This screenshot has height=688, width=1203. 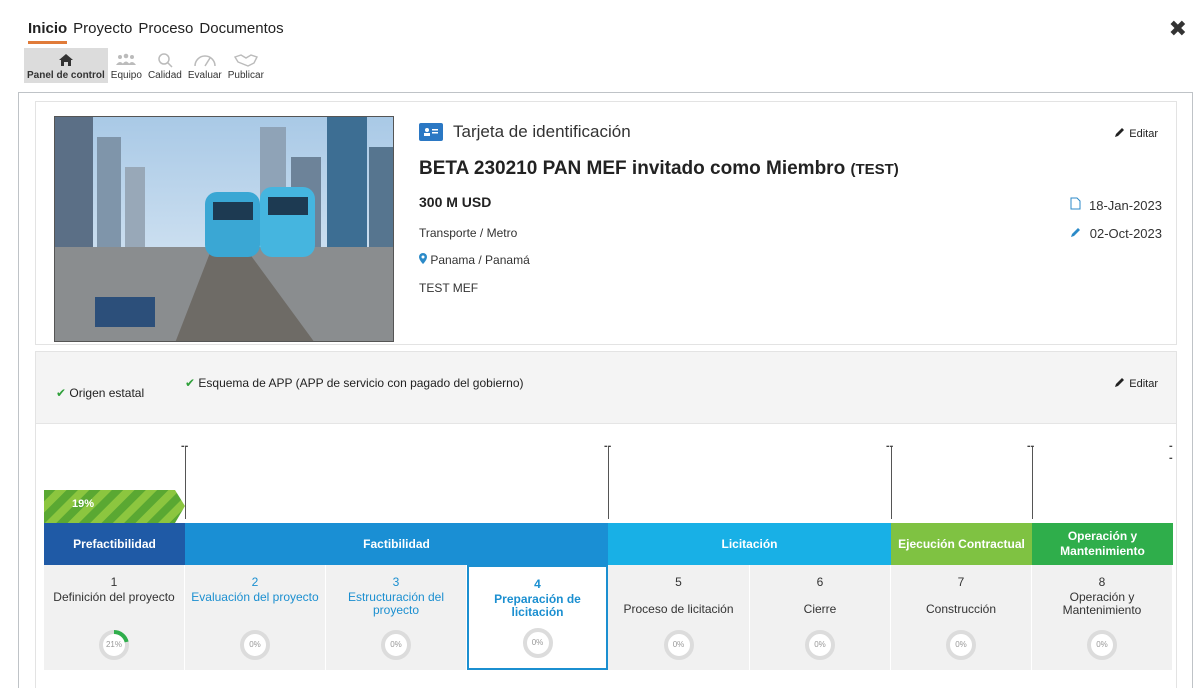 What do you see at coordinates (396, 603) in the screenshot?
I see `stage-label: Estructuración del proyecto` at bounding box center [396, 603].